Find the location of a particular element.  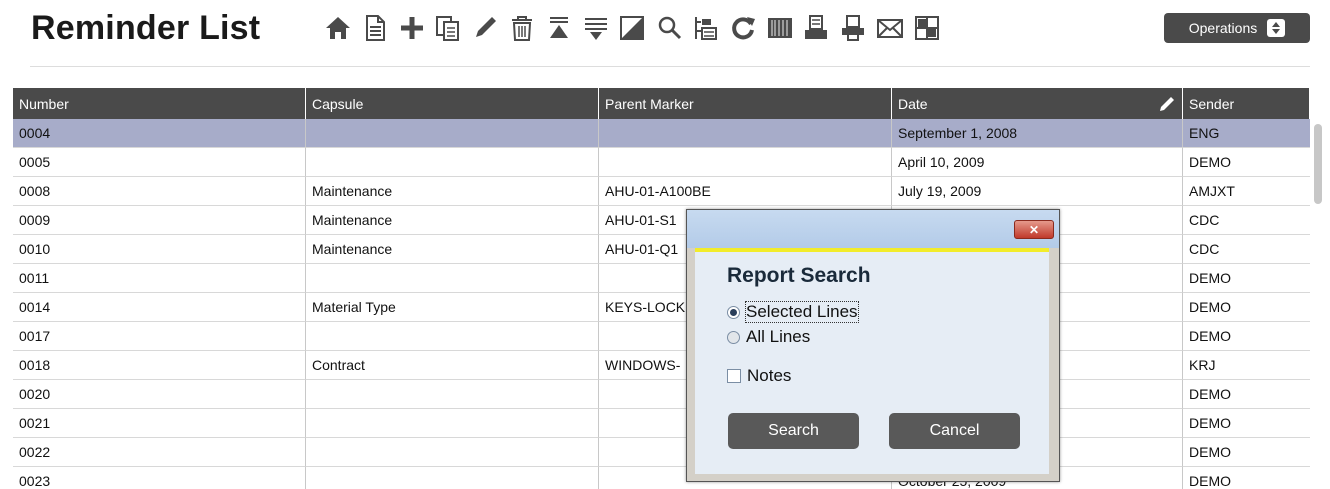

refresh-icon is located at coordinates (743, 28).